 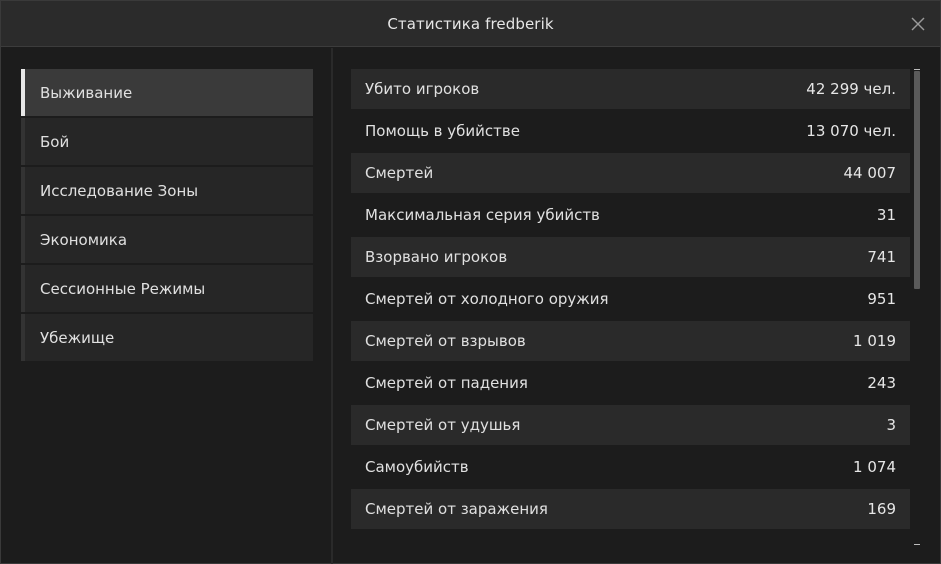 What do you see at coordinates (881, 299) in the screenshot?
I see `stat-value: 951` at bounding box center [881, 299].